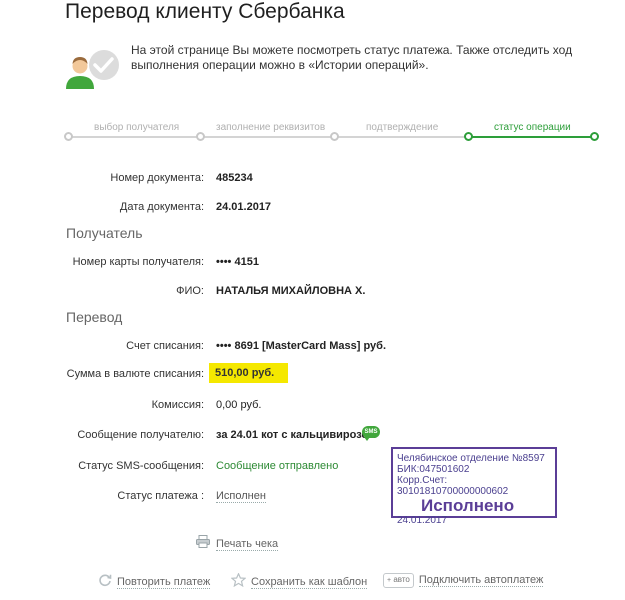 The image size is (625, 600). What do you see at coordinates (137, 127) in the screenshot?
I see `step-select-recipient: выбор получателя` at bounding box center [137, 127].